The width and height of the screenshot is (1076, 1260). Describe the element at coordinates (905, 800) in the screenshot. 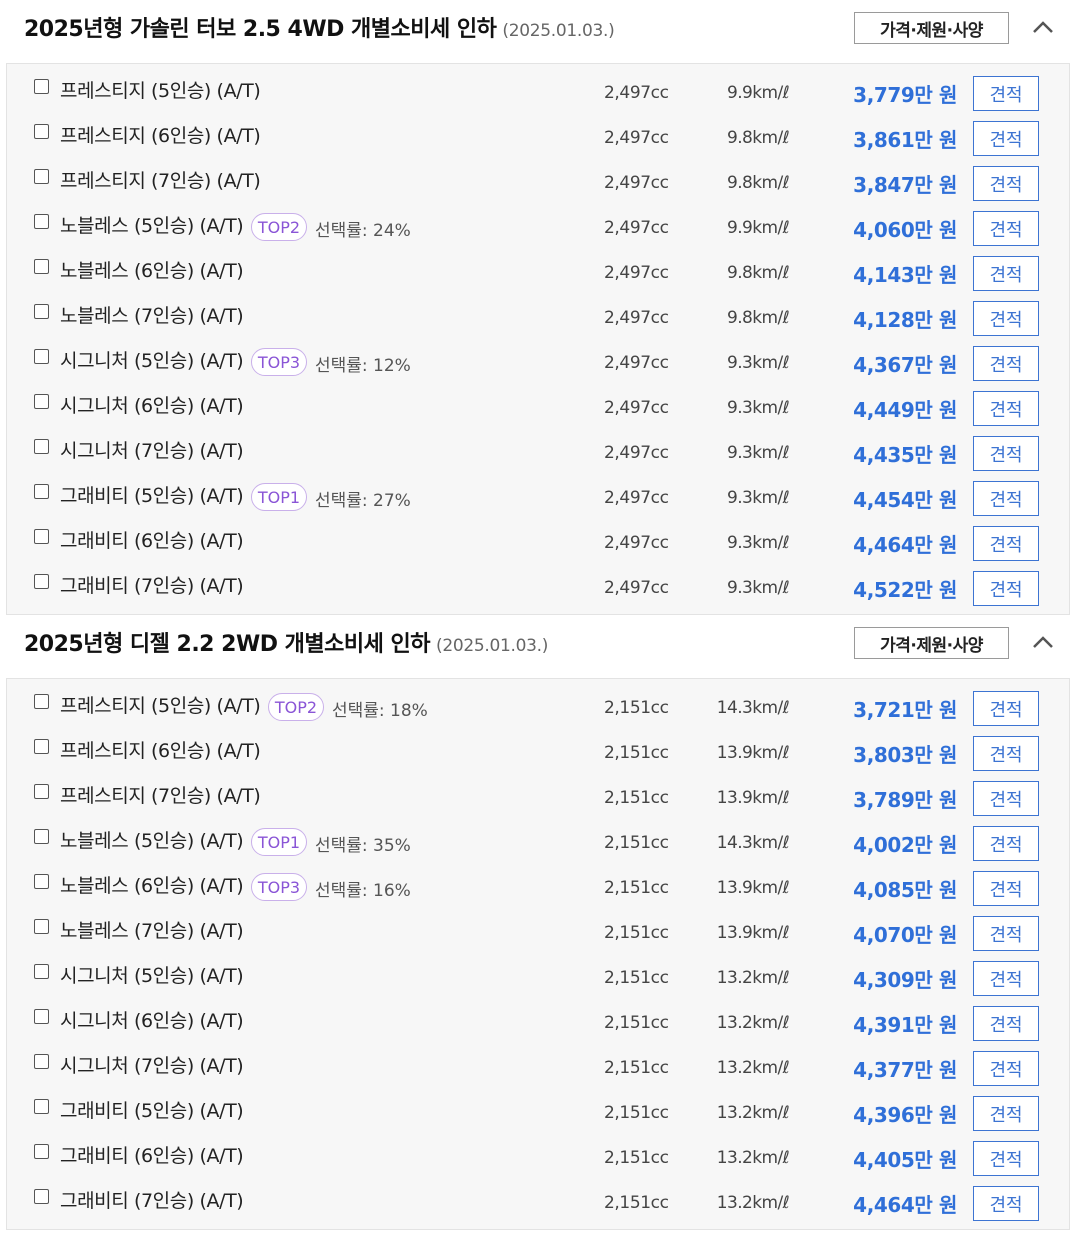

I see `trim-price: 3,789만 원` at that location.